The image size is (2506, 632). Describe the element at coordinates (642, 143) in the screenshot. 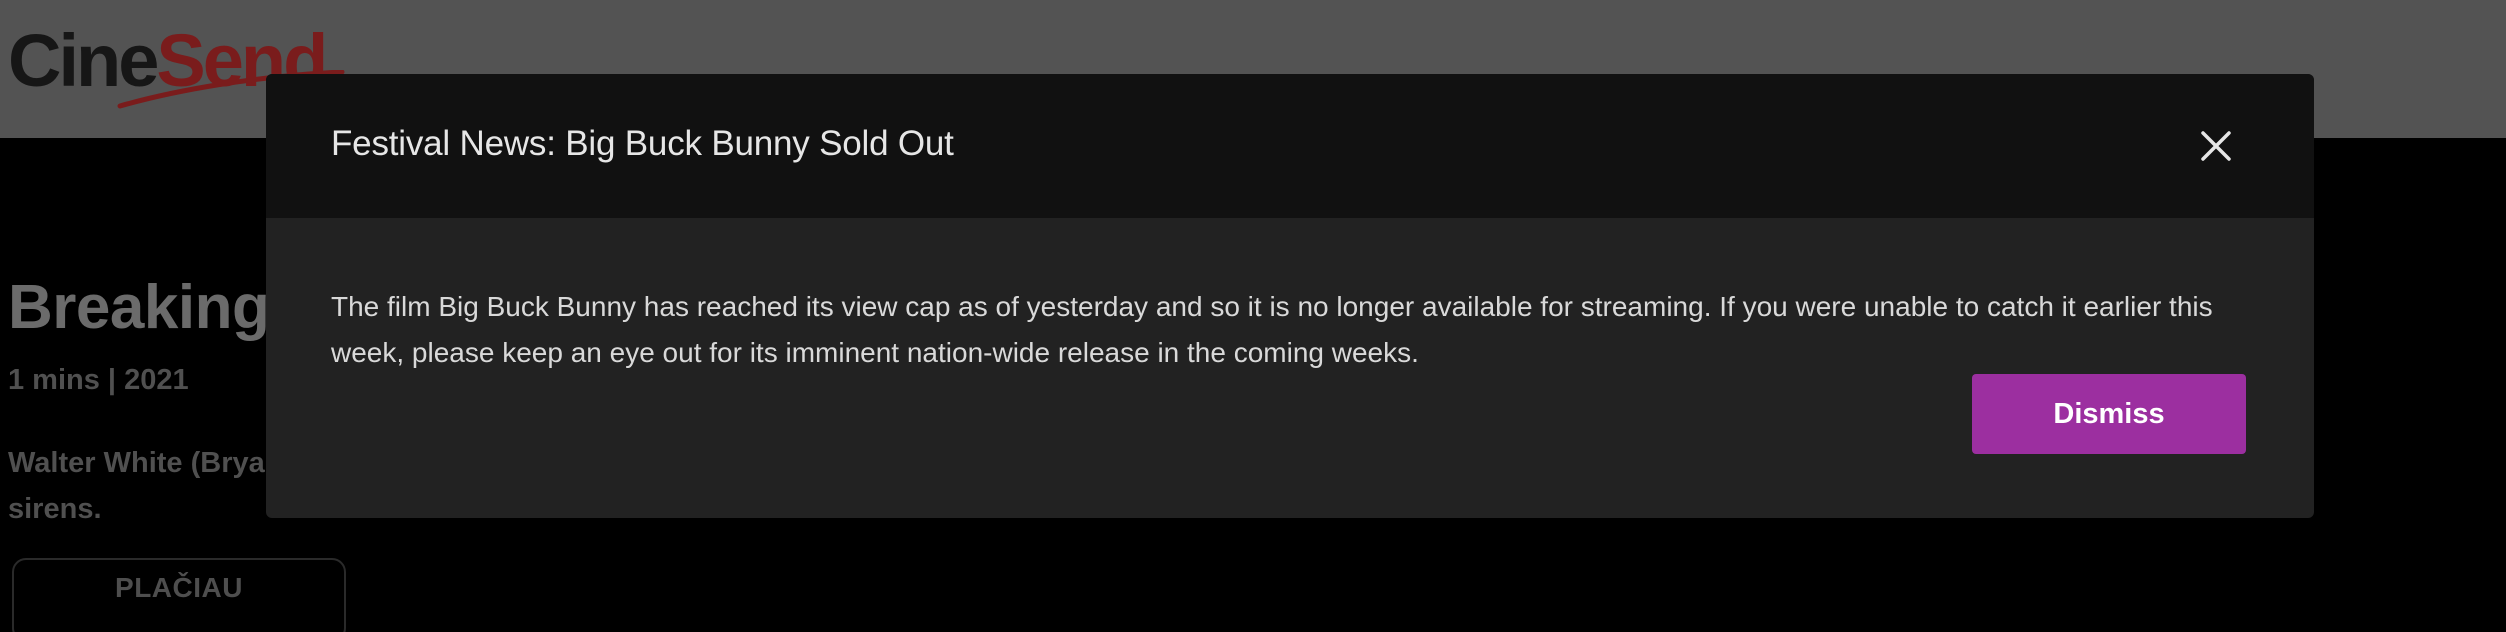

I see `modal-title: Festival News: Big Buck Bunny Sold Out` at that location.